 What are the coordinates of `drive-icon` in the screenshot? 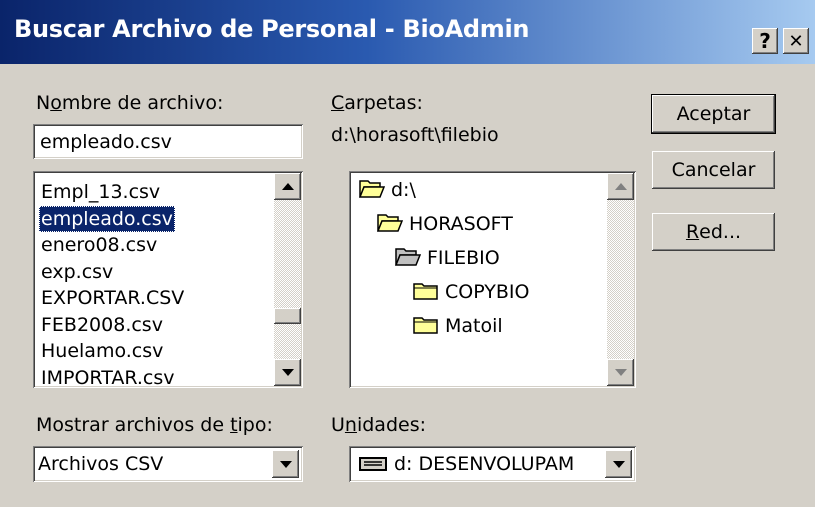 It's located at (373, 464).